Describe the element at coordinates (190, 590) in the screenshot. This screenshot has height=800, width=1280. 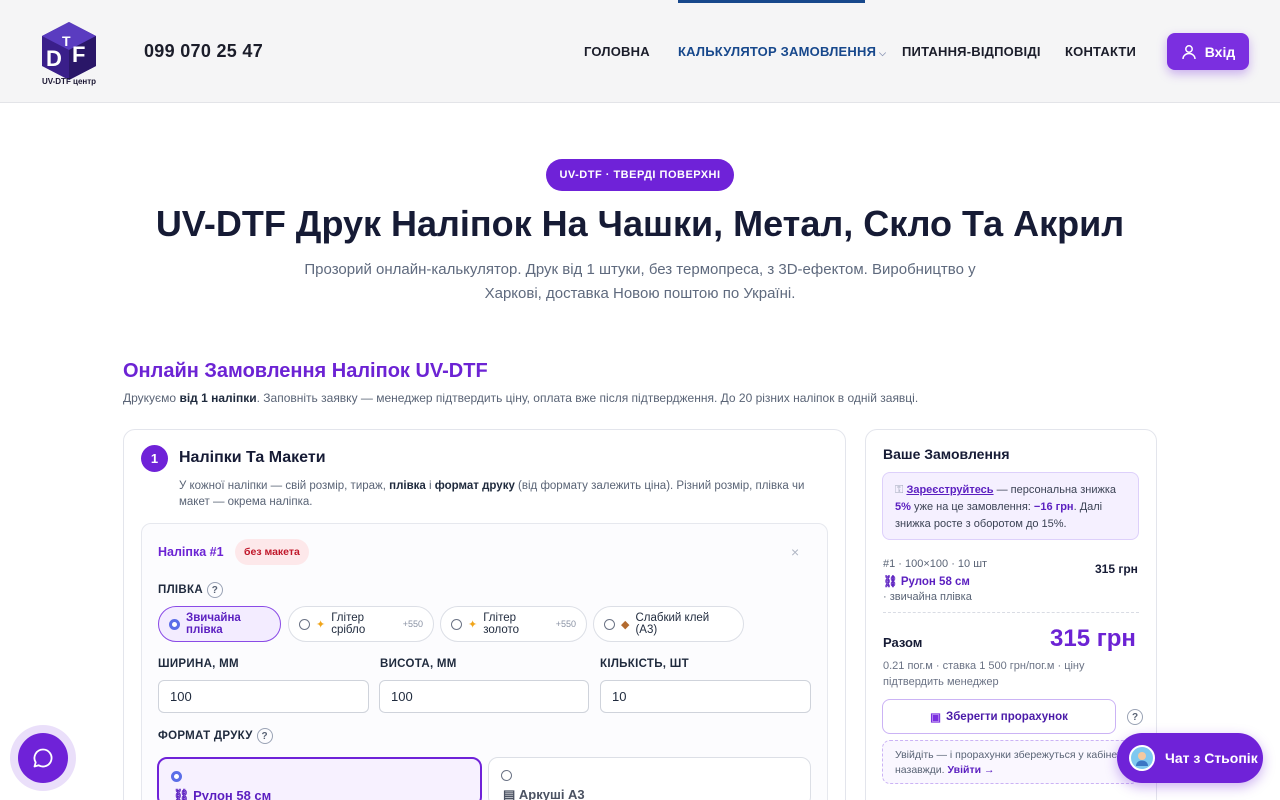
I see `film-label: ПЛІВКА?` at that location.